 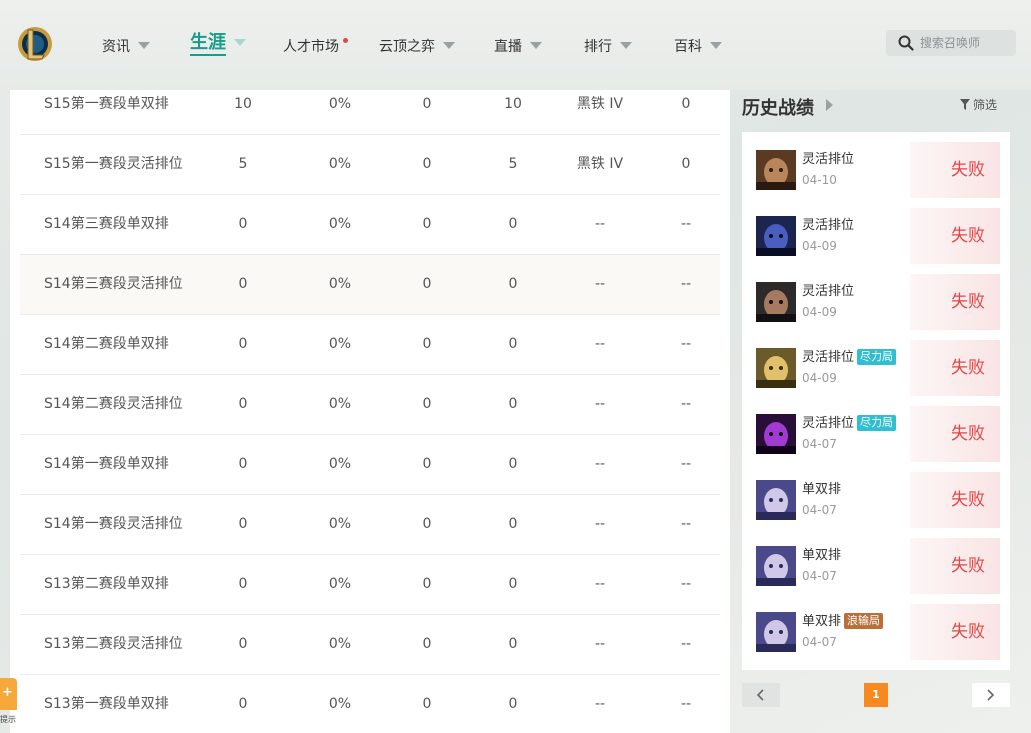 What do you see at coordinates (608, 47) in the screenshot?
I see `nav-ranking: 排行` at bounding box center [608, 47].